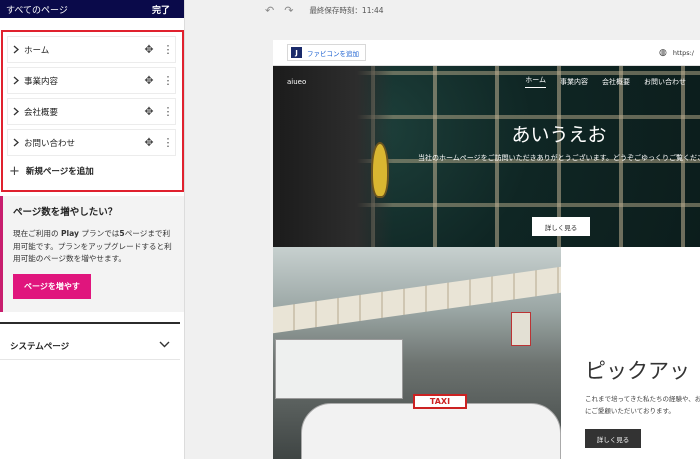 This screenshot has height=459, width=700. What do you see at coordinates (683, 52) in the screenshot?
I see `site-url-text: https:/` at bounding box center [683, 52].